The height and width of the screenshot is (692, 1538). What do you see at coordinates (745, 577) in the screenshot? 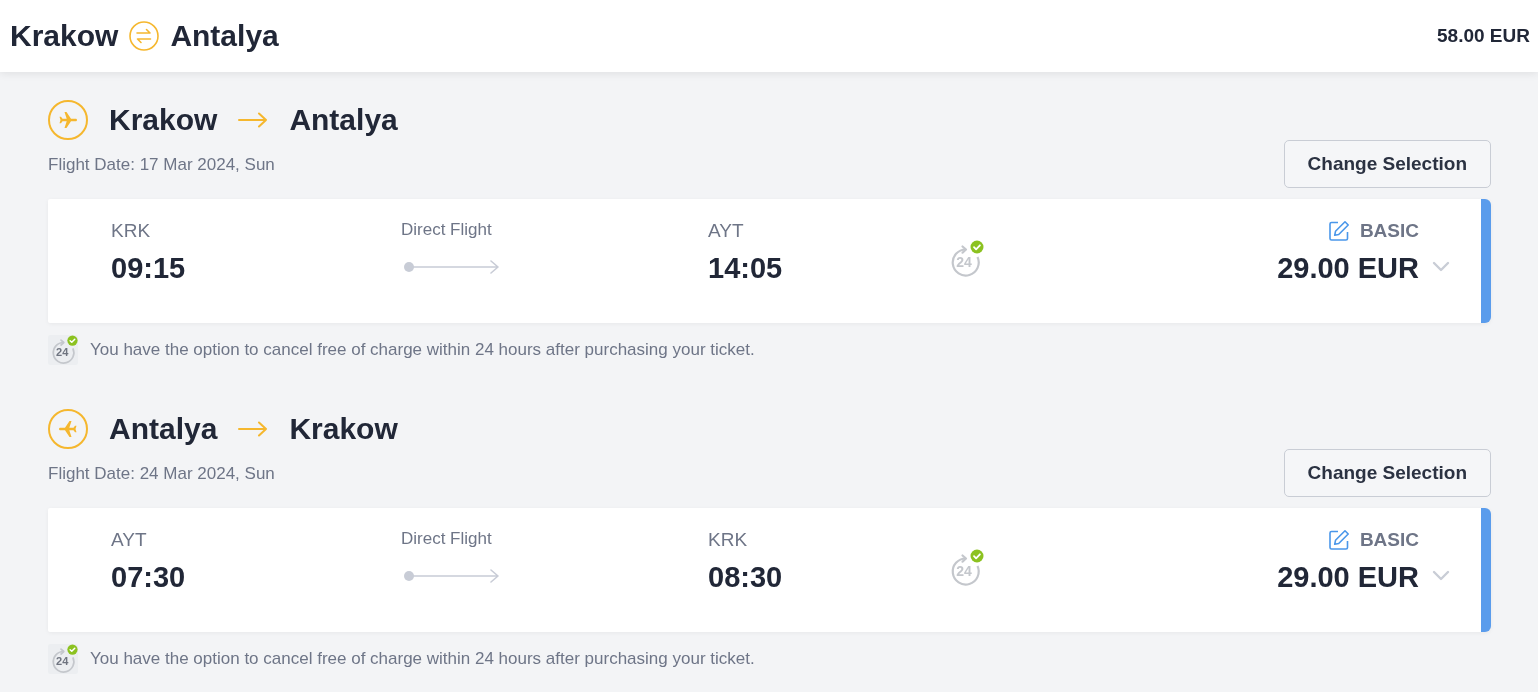
I see `arrival-time: 08:30` at bounding box center [745, 577].